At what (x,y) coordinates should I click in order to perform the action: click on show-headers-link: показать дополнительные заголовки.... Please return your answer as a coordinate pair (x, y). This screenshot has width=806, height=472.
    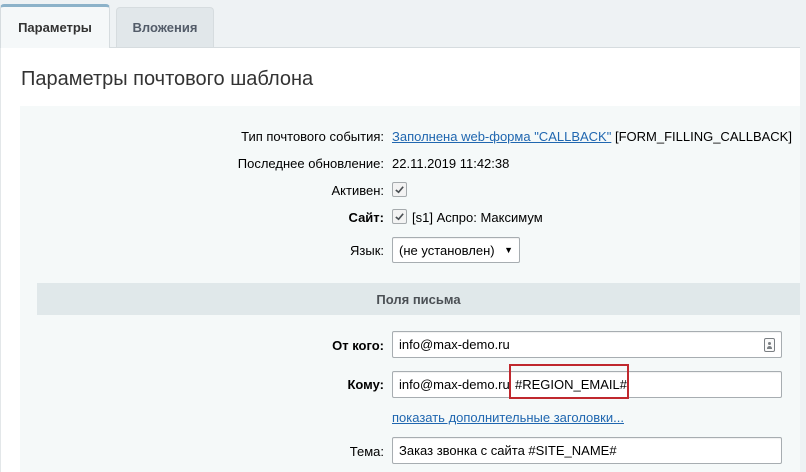
    Looking at the image, I should click on (508, 417).